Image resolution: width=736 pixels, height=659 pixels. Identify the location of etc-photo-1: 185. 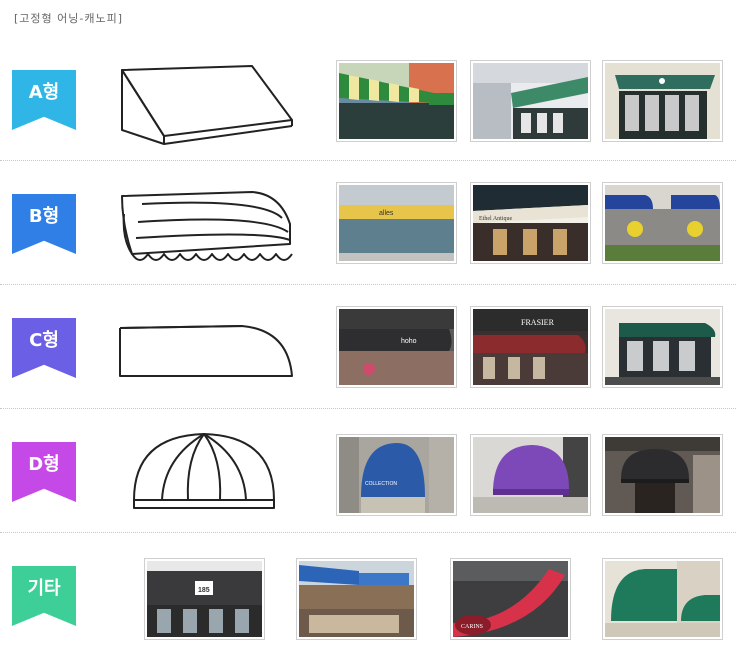
(204, 599).